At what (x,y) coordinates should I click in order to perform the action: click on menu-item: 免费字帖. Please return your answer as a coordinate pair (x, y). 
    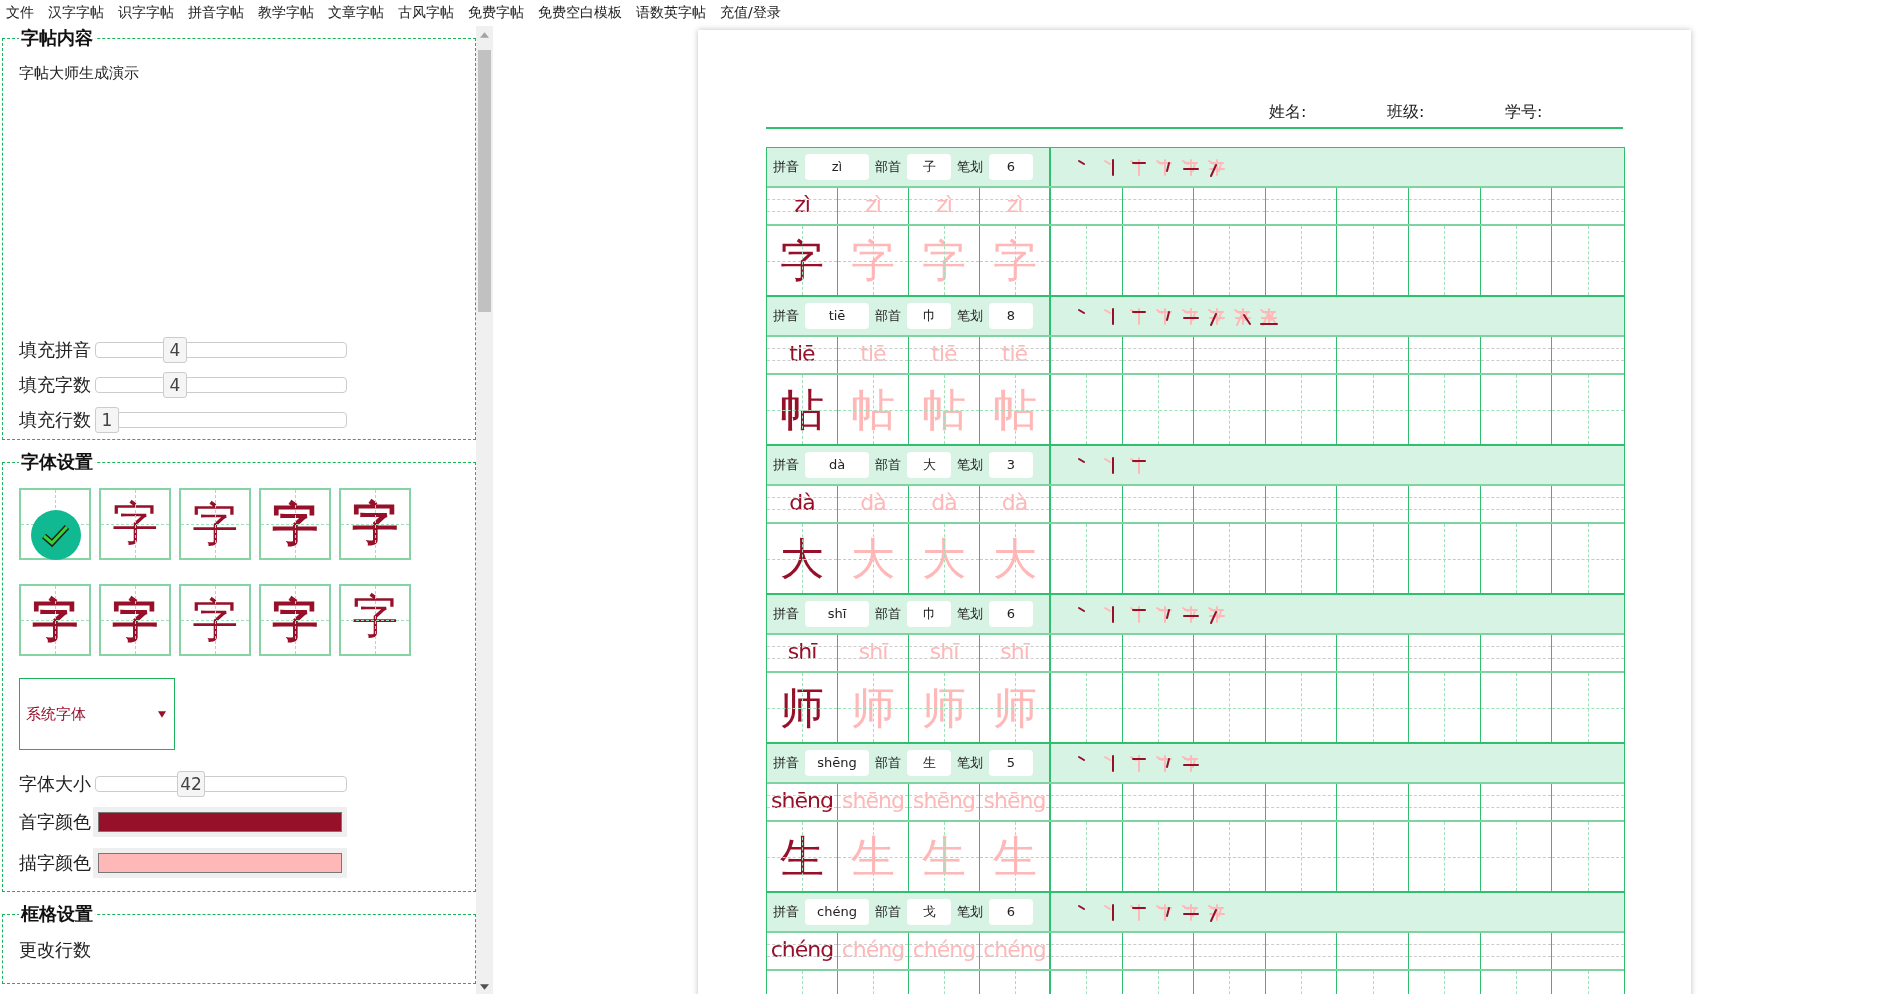
    Looking at the image, I should click on (496, 13).